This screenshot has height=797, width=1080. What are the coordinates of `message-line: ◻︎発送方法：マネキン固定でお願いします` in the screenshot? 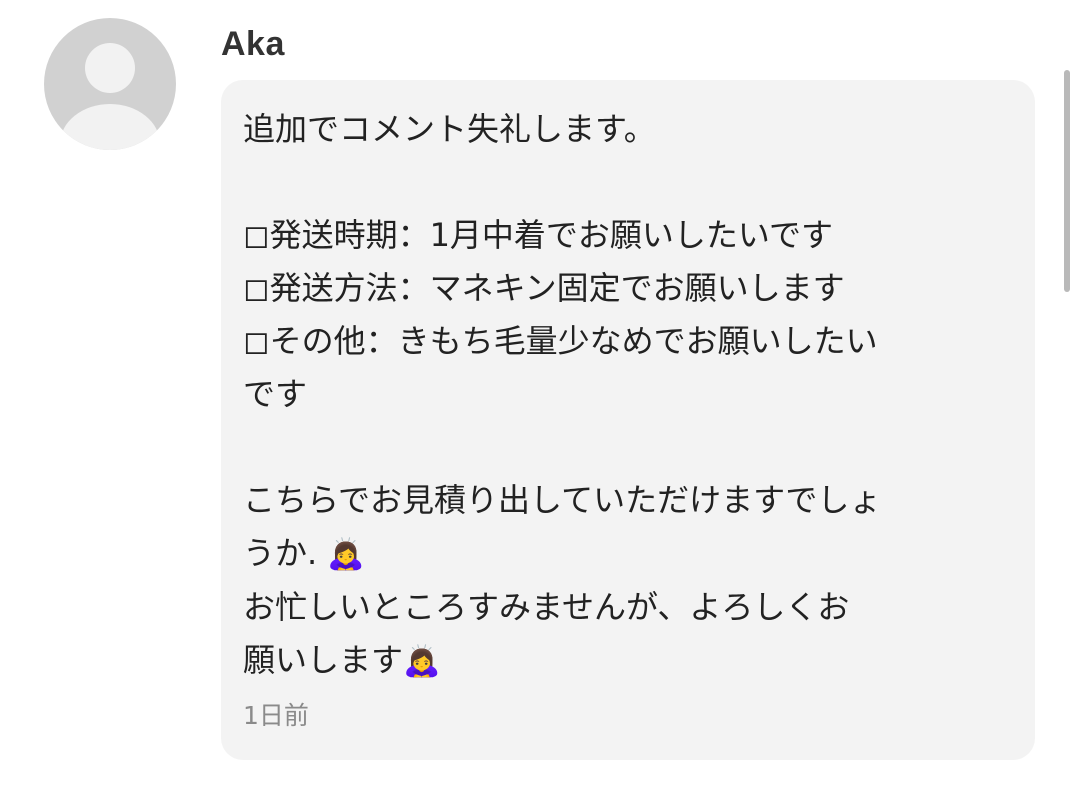 It's located at (544, 288).